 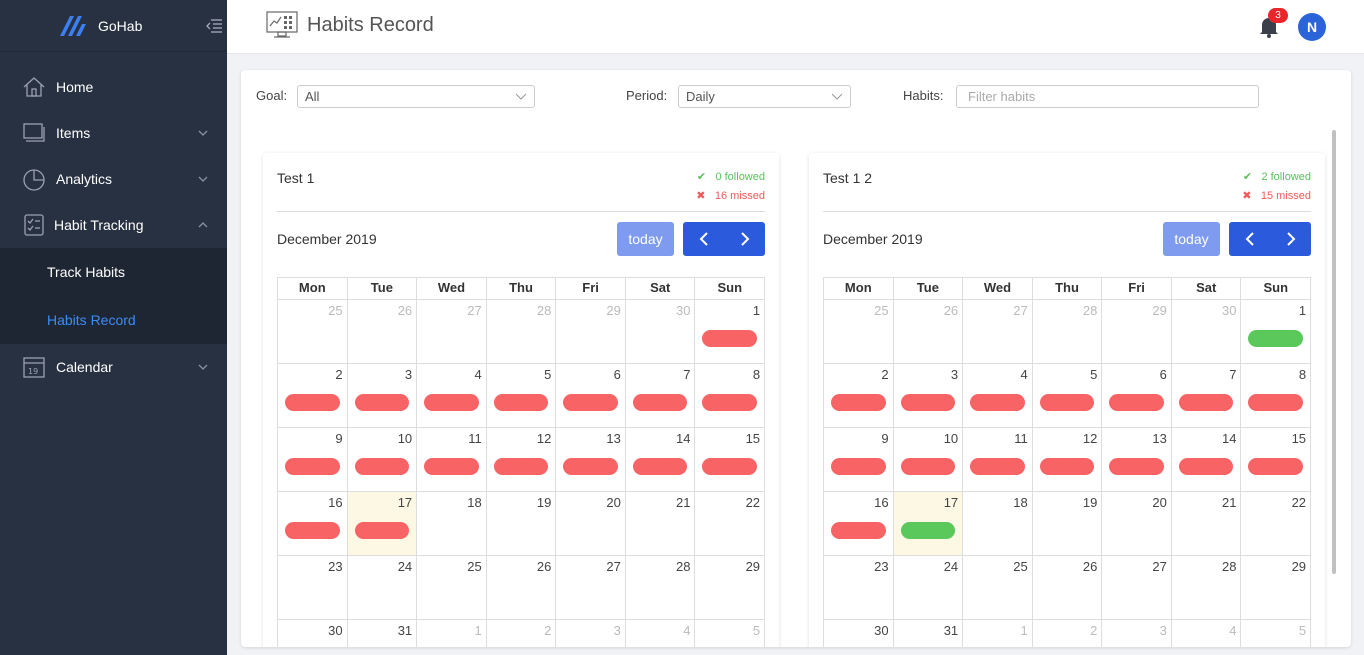 I want to click on avatar: N, so click(x=1312, y=27).